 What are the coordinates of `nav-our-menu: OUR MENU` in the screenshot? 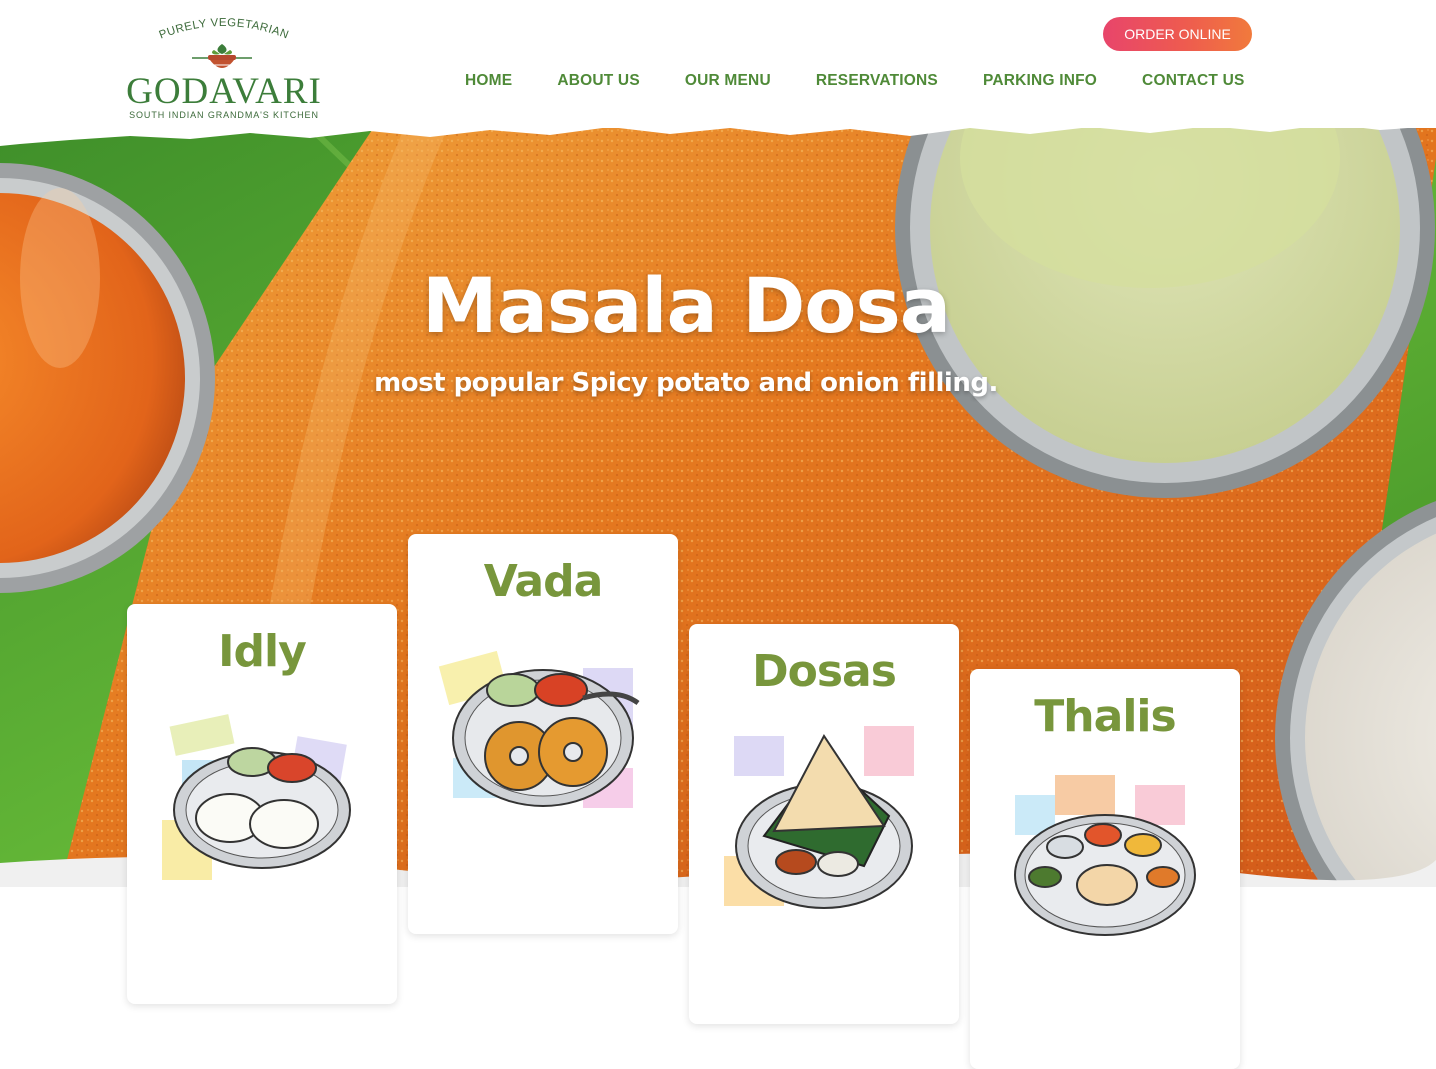 It's located at (728, 82).